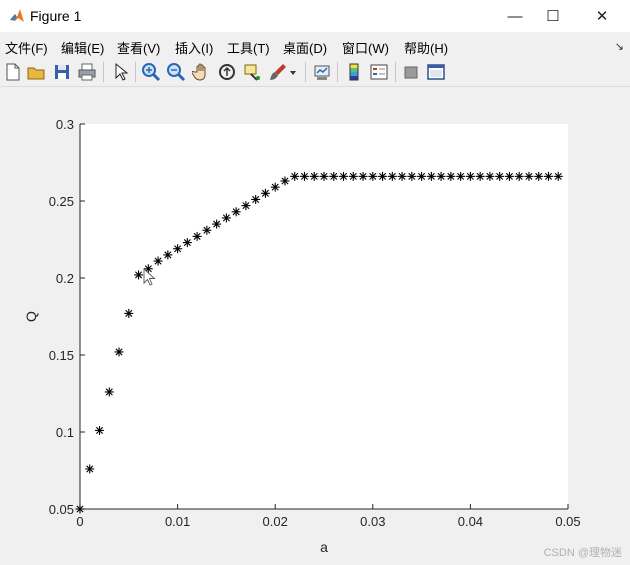 Image resolution: width=630 pixels, height=565 pixels. What do you see at coordinates (354, 72) in the screenshot?
I see `insert-colorbar-icon` at bounding box center [354, 72].